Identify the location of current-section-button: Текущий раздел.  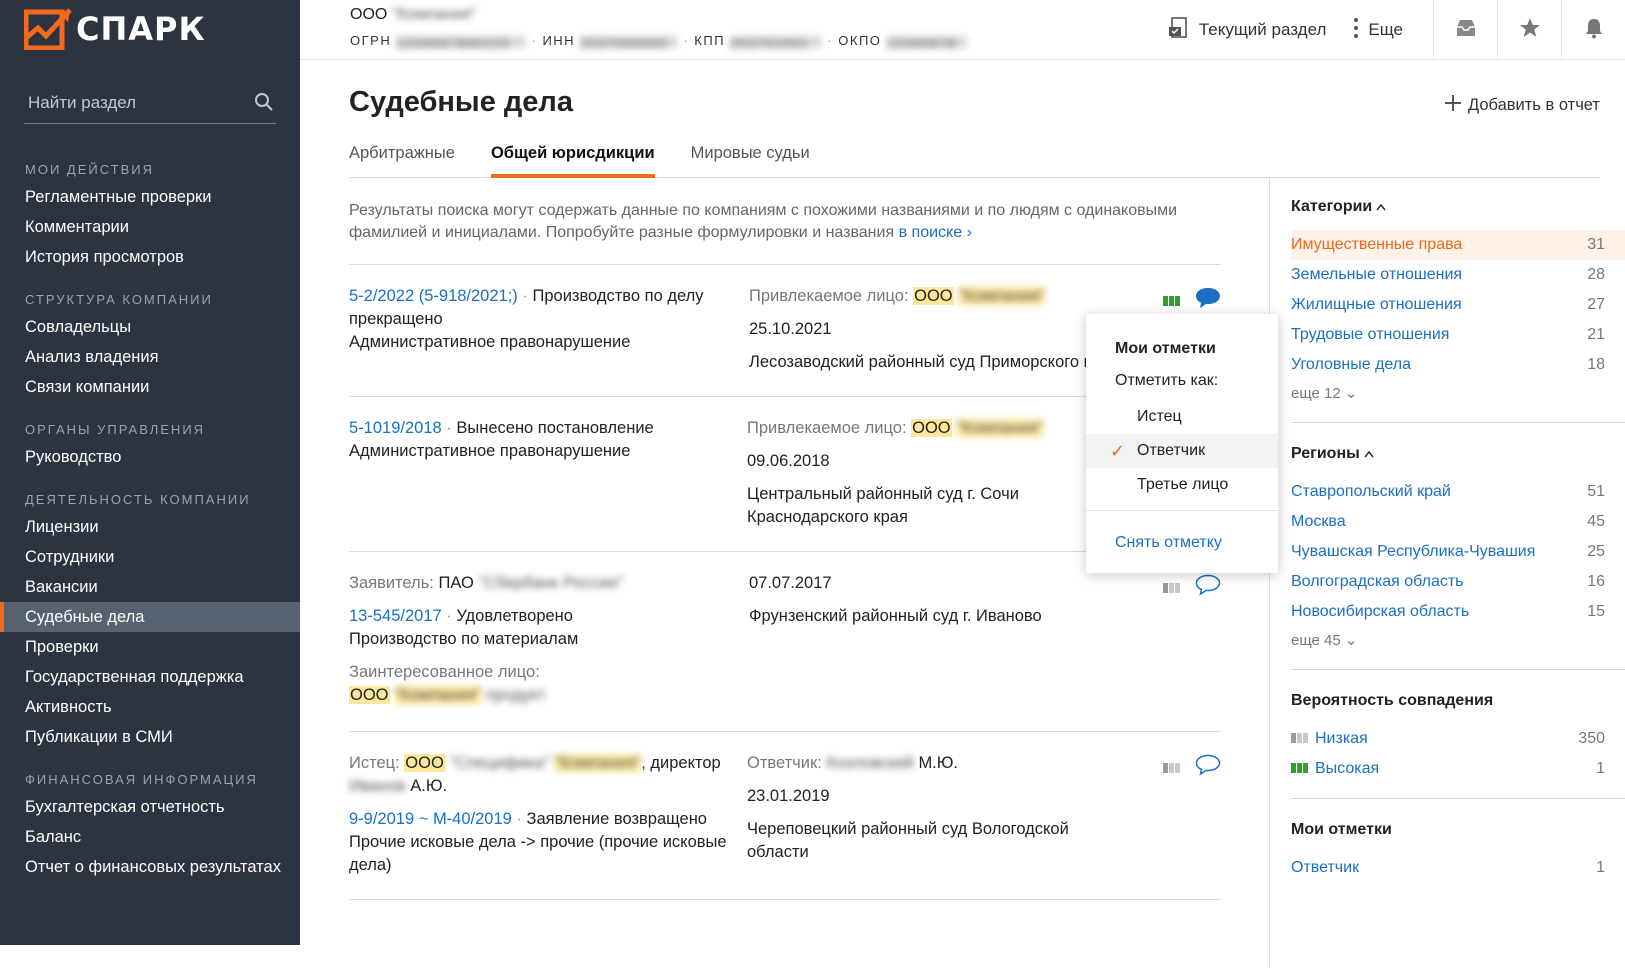
(1247, 30).